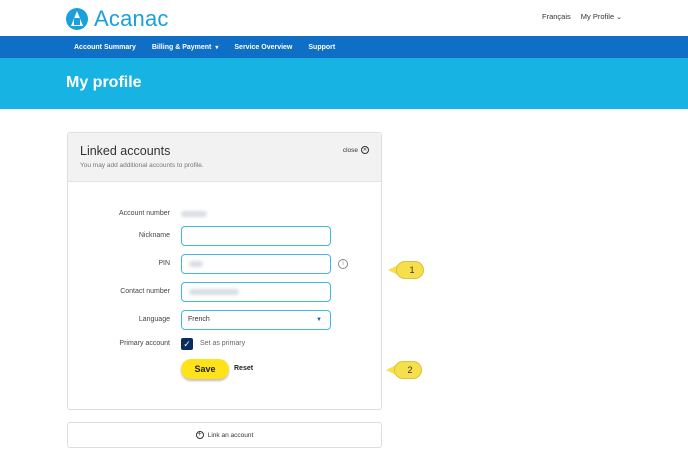  What do you see at coordinates (217, 47) in the screenshot?
I see `chevron-down-icon: ▾` at bounding box center [217, 47].